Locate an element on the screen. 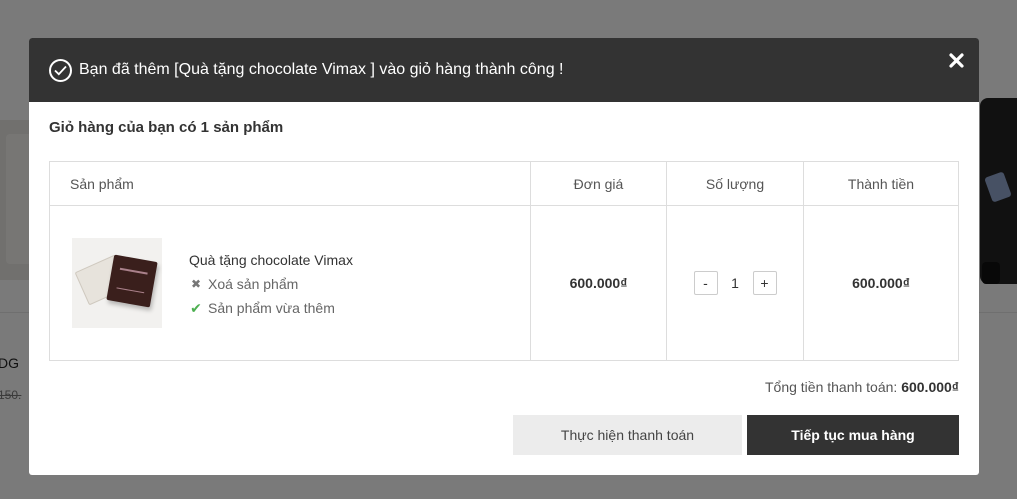 Image resolution: width=1017 pixels, height=499 pixels. order-total: Tổng tiền thanh toán: 600.000₫ is located at coordinates (862, 387).